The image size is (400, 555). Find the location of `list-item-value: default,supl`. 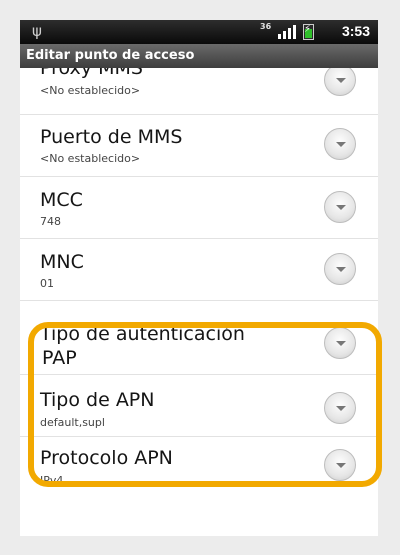

list-item-value: default,supl is located at coordinates (72, 422).